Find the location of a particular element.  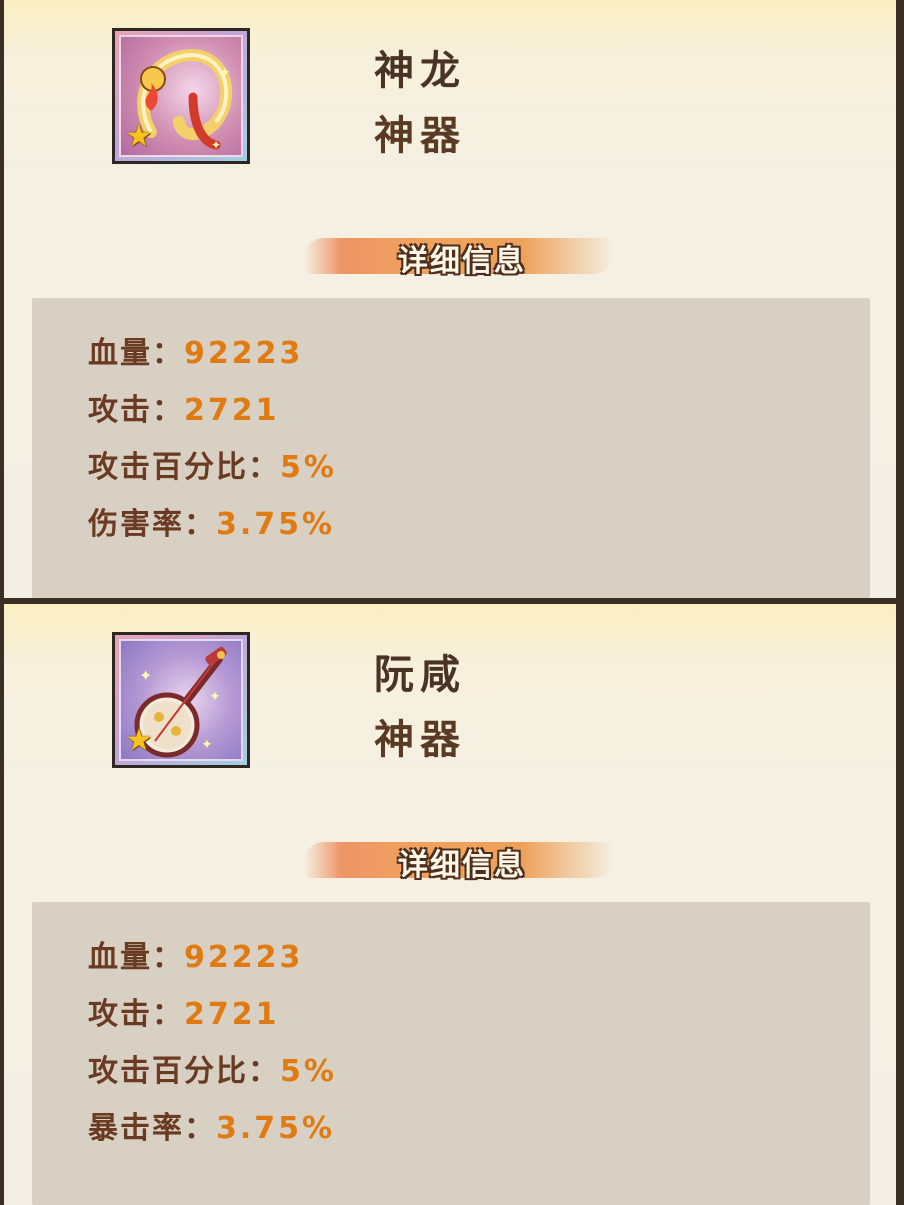

stat-row-damage-rate: 伤害率：3.75% is located at coordinates (211, 525).